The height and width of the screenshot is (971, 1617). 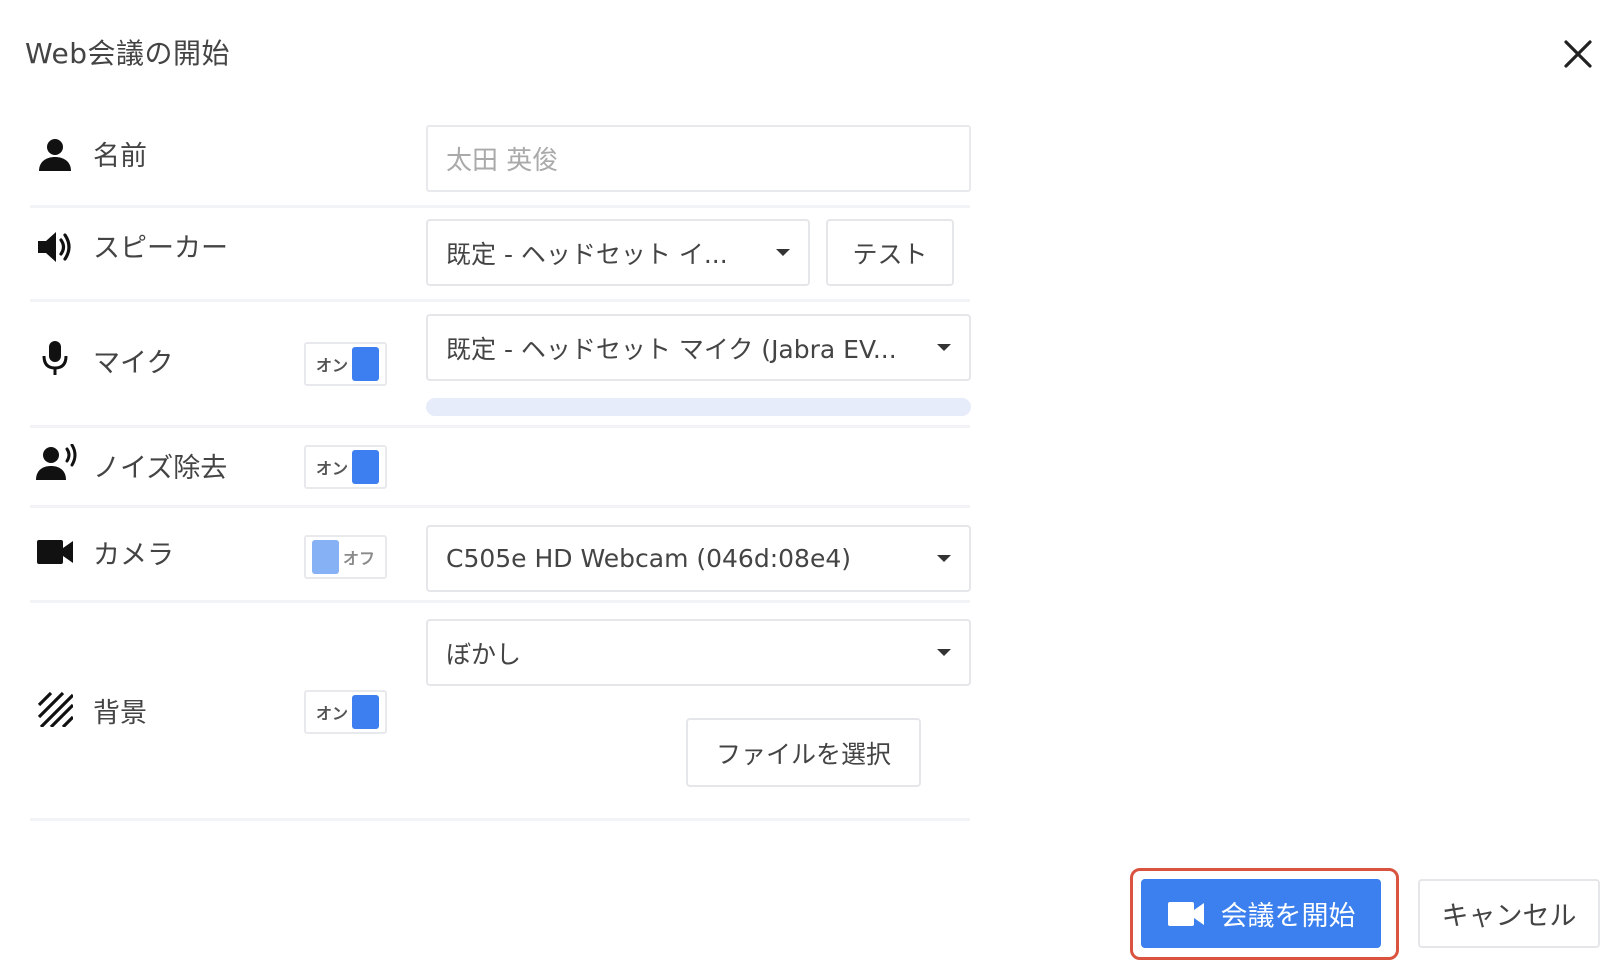 I want to click on camera-toggle: オフ, so click(x=345, y=557).